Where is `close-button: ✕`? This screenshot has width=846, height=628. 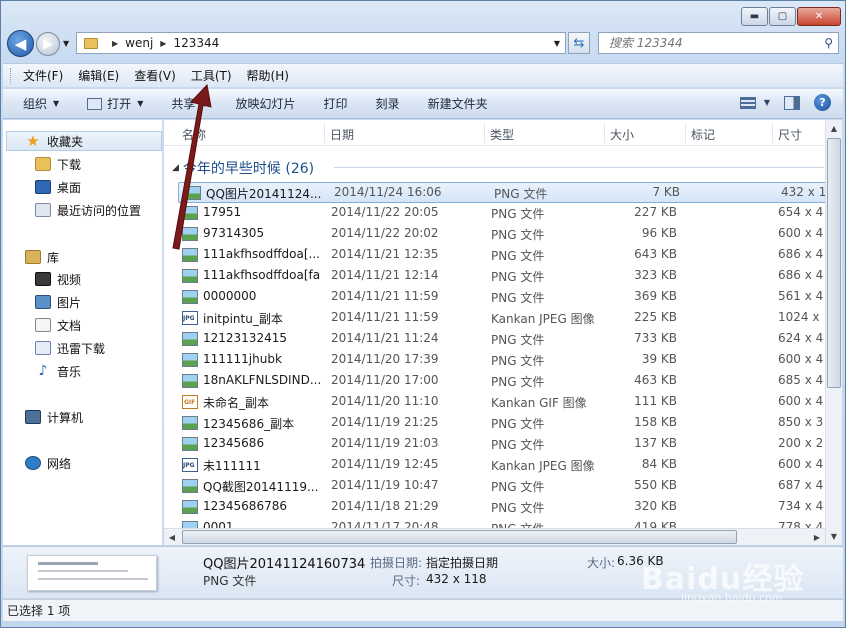
close-button: ✕ is located at coordinates (819, 16).